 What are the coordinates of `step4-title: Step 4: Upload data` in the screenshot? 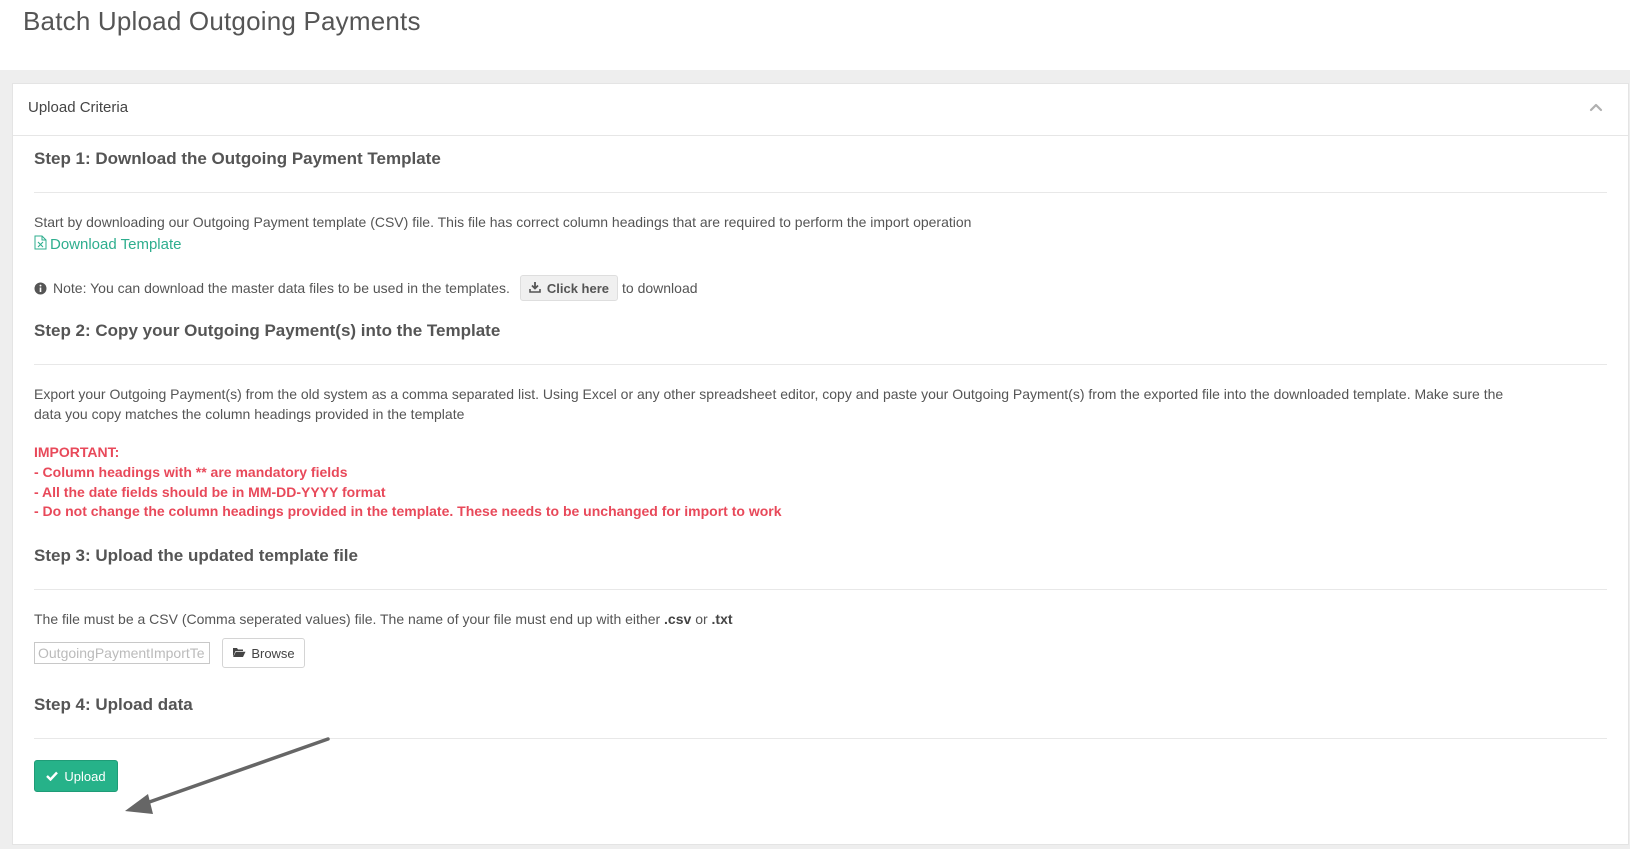 It's located at (113, 704).